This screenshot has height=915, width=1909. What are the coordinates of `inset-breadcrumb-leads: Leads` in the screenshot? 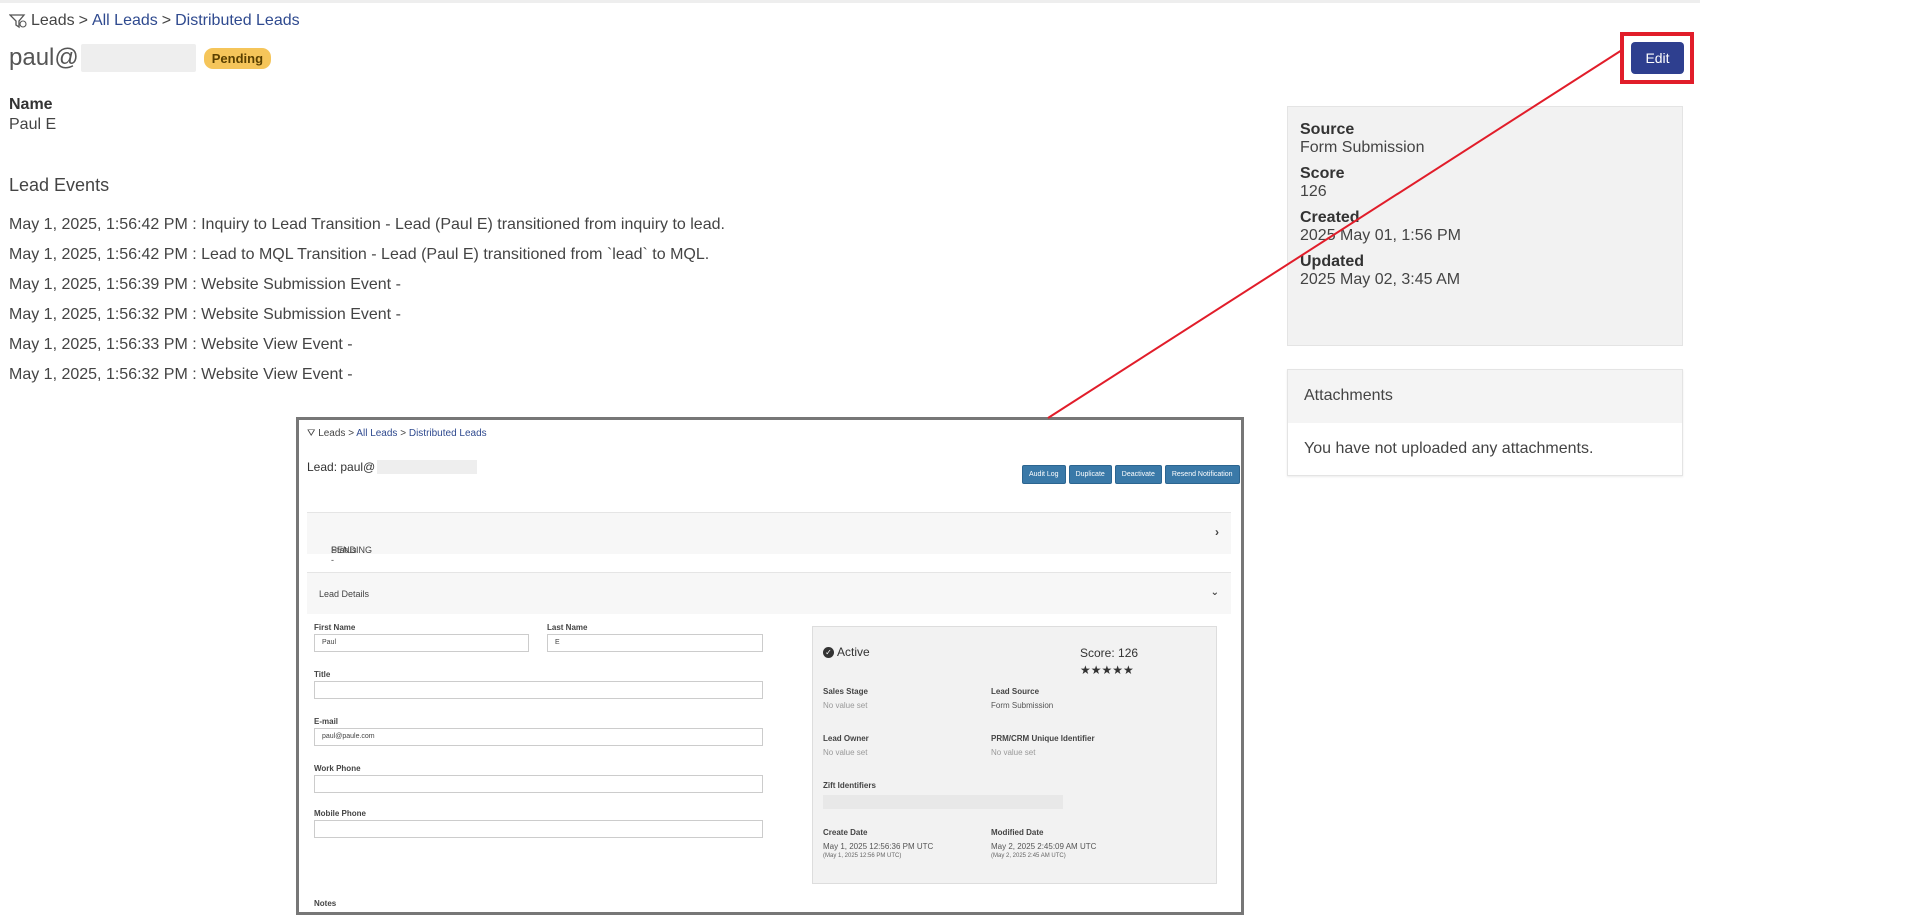 It's located at (332, 433).